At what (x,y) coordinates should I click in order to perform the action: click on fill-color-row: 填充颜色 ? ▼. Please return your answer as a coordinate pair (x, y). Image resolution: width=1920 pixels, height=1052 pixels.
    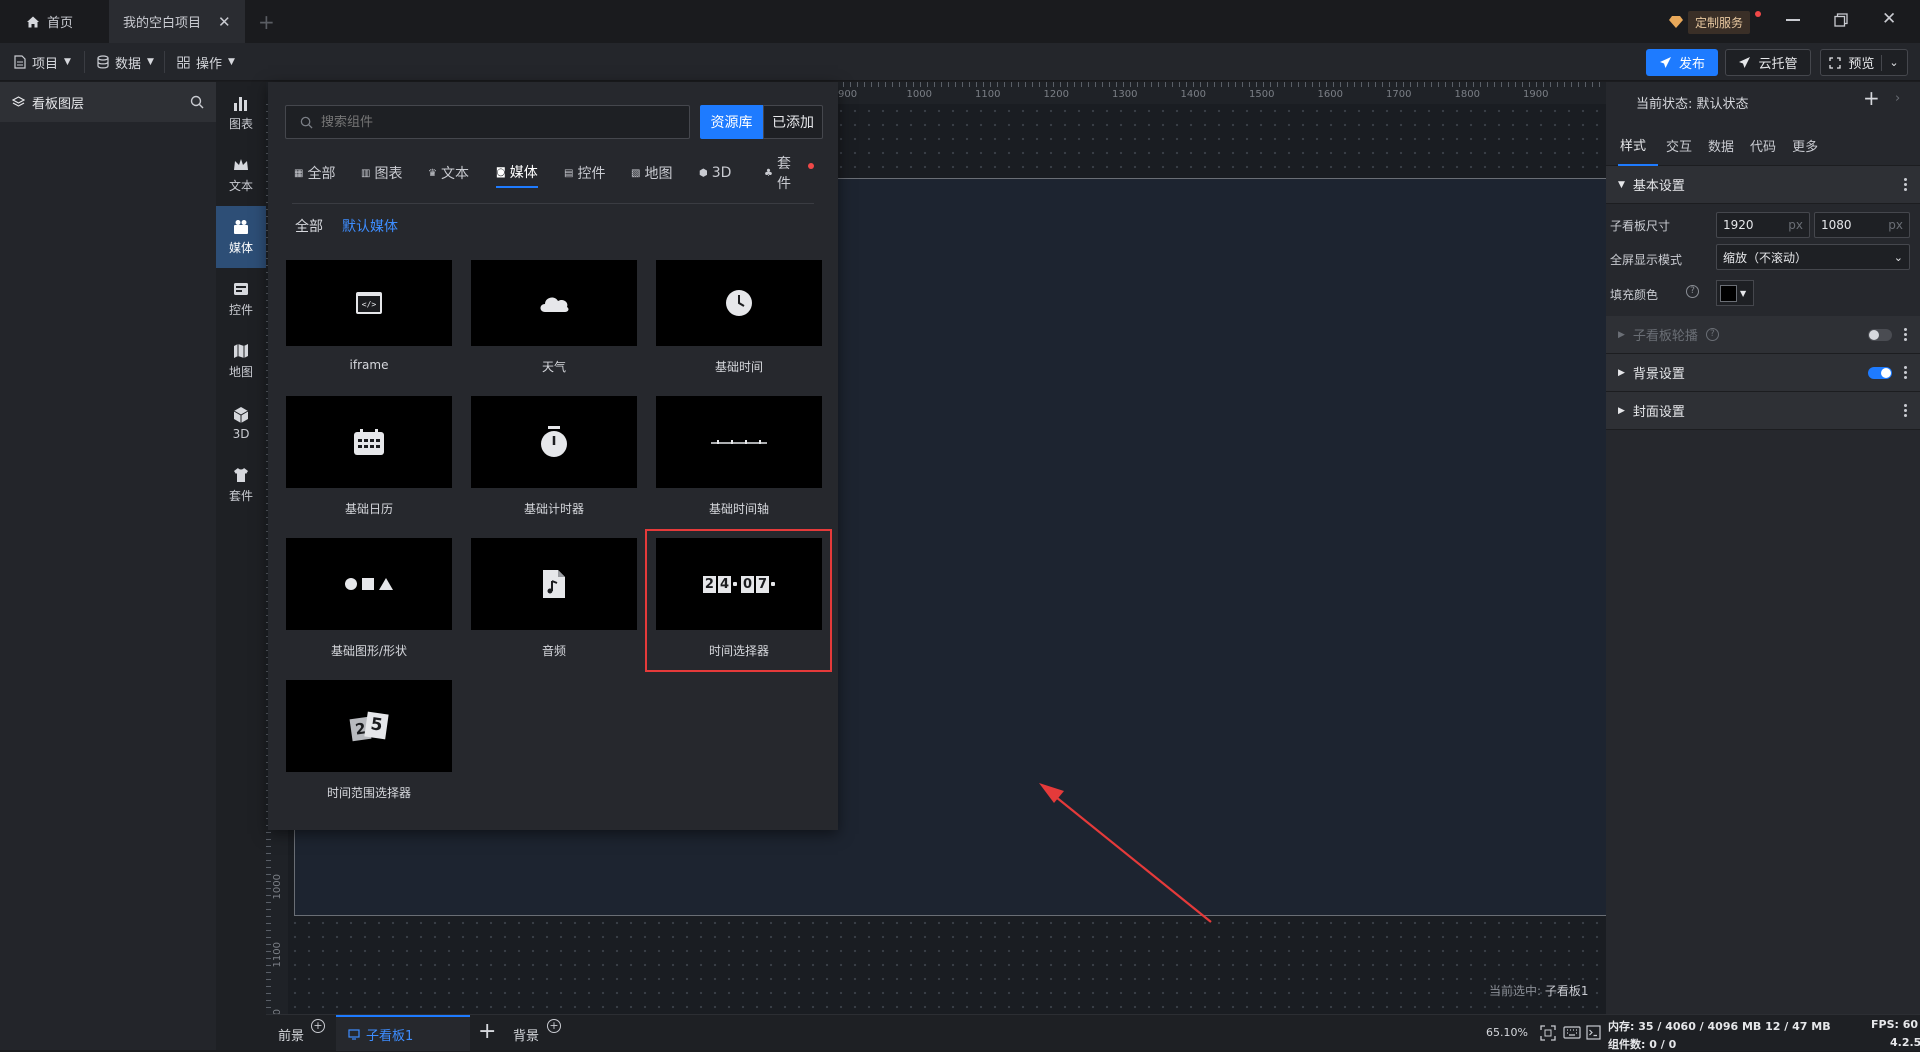
    Looking at the image, I should click on (1763, 293).